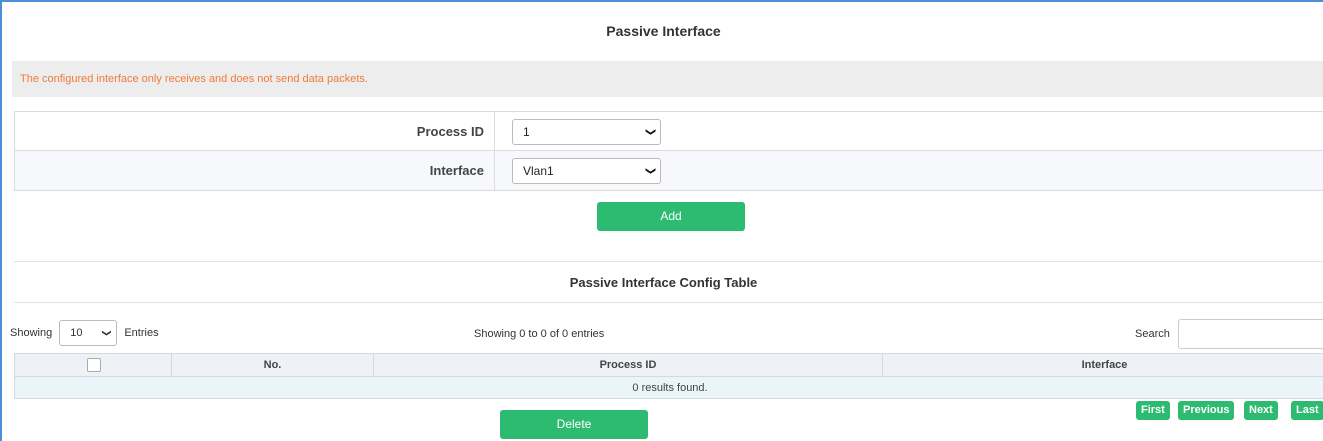 Image resolution: width=1323 pixels, height=441 pixels. What do you see at coordinates (668, 302) in the screenshot?
I see `table-title-divider` at bounding box center [668, 302].